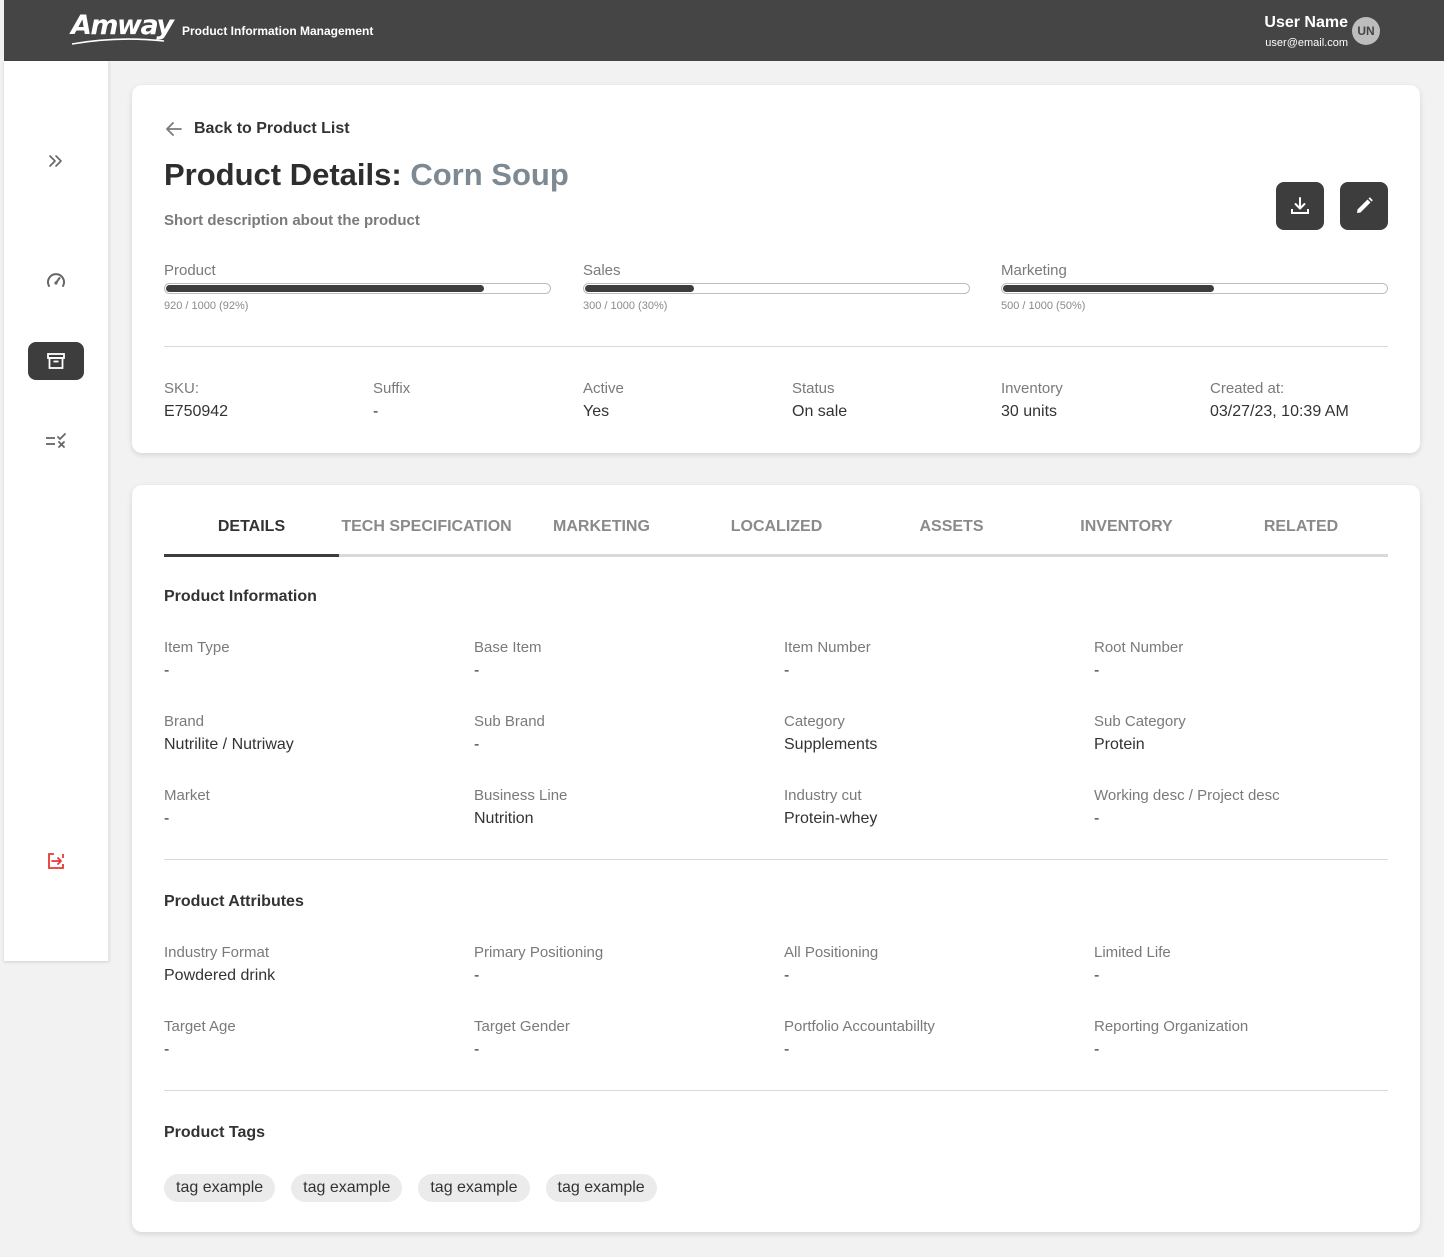 This screenshot has height=1257, width=1444. What do you see at coordinates (1244, 964) in the screenshot?
I see `field-limited-life: Limited Life -` at bounding box center [1244, 964].